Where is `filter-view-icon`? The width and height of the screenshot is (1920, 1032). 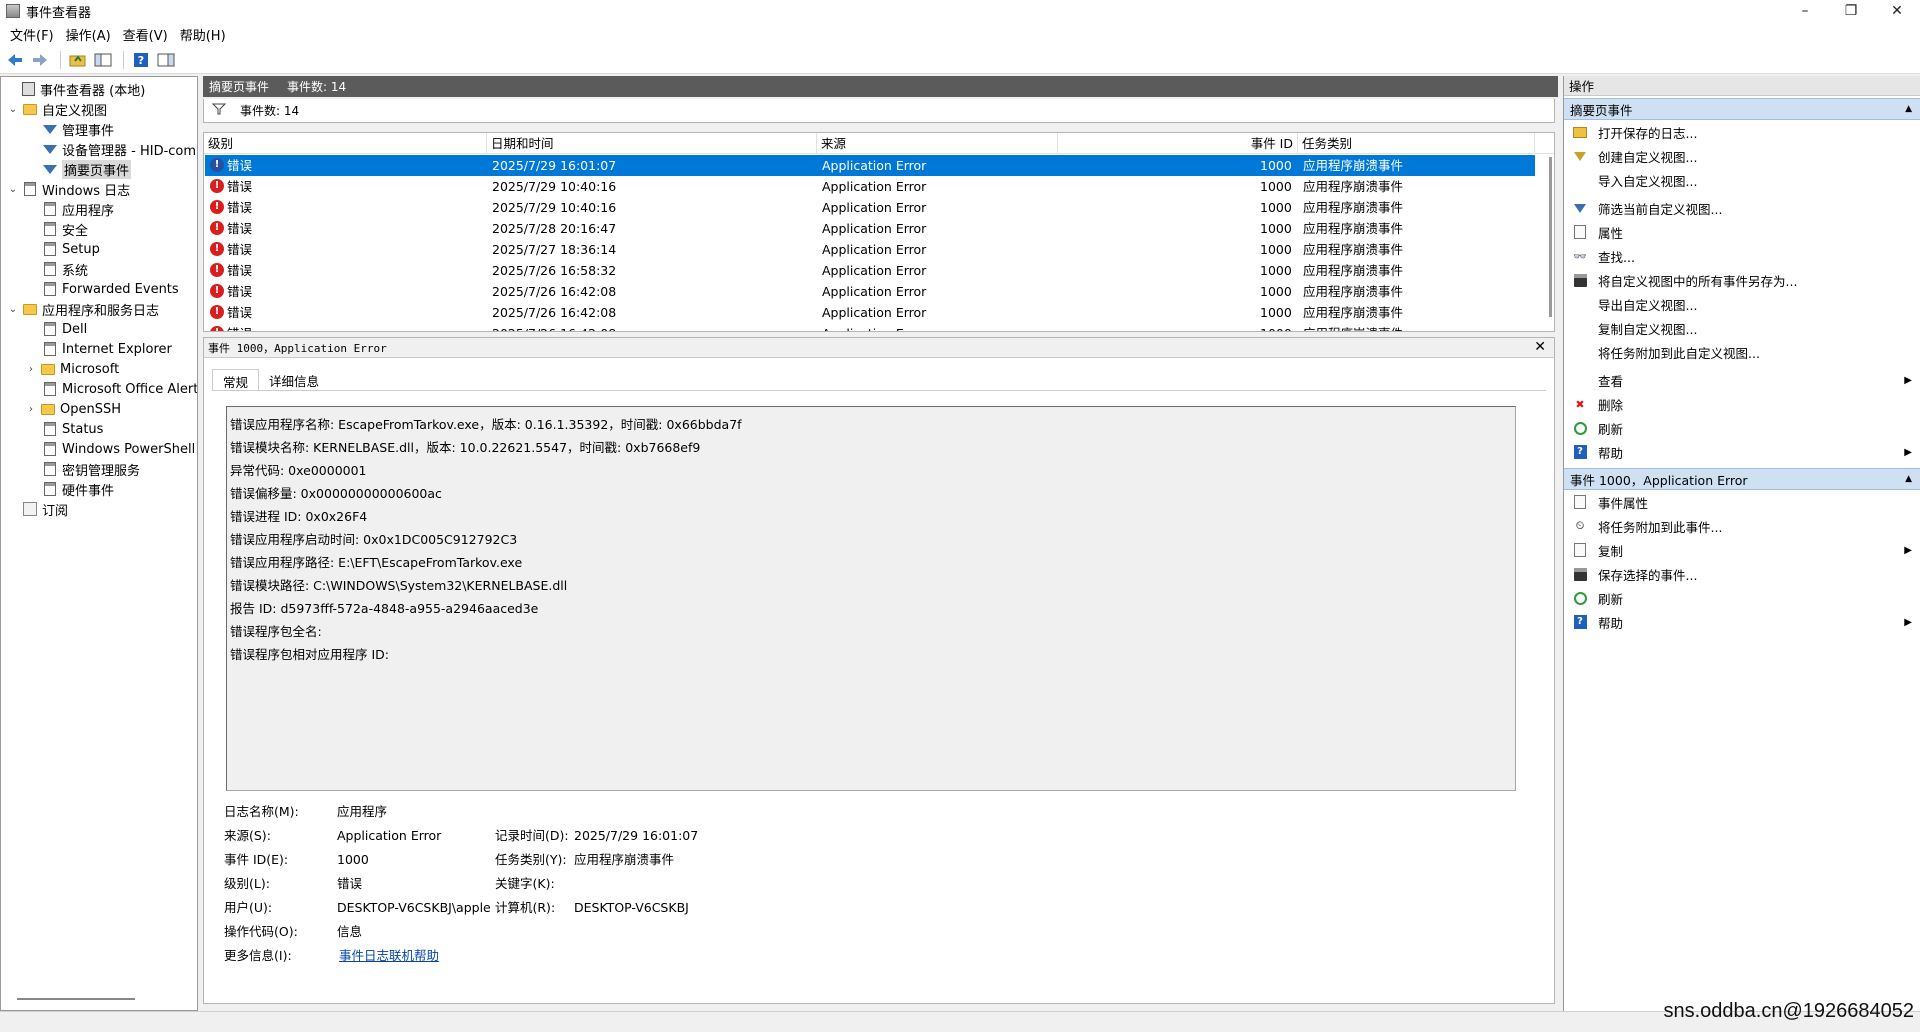
filter-view-icon is located at coordinates (1580, 208).